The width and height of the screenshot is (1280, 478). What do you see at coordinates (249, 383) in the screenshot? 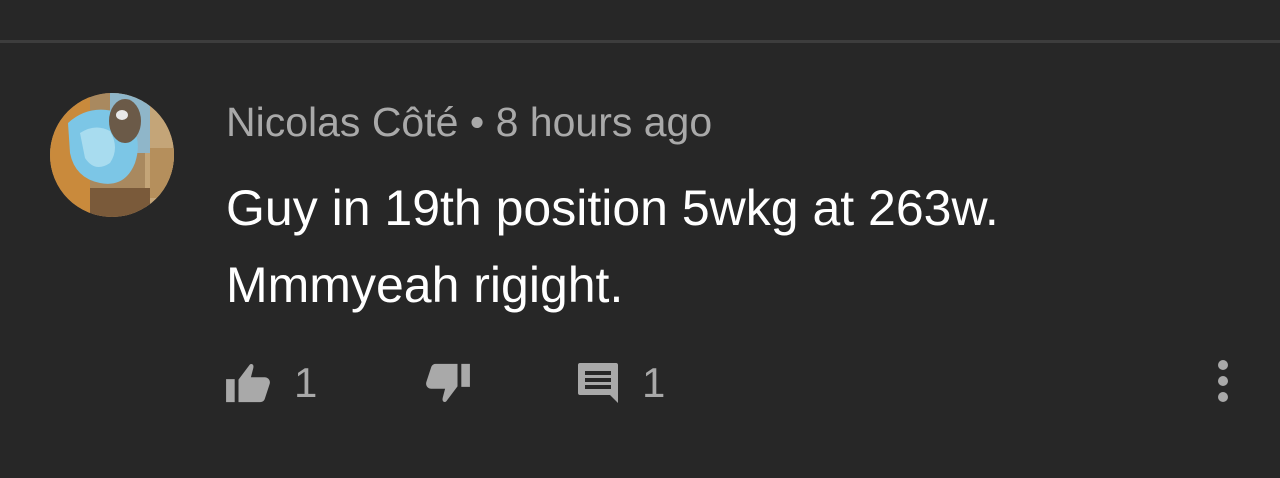
I see `thumbs-up-icon` at bounding box center [249, 383].